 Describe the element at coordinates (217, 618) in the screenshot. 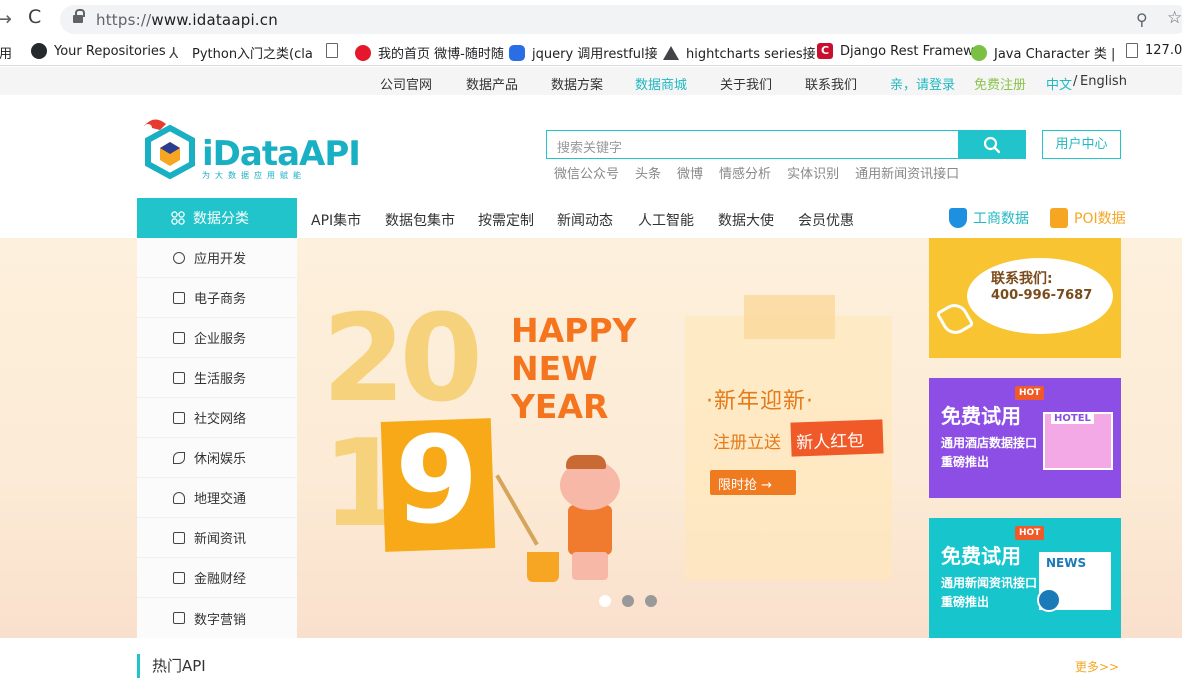

I see `category-marketing: 数字营销` at that location.